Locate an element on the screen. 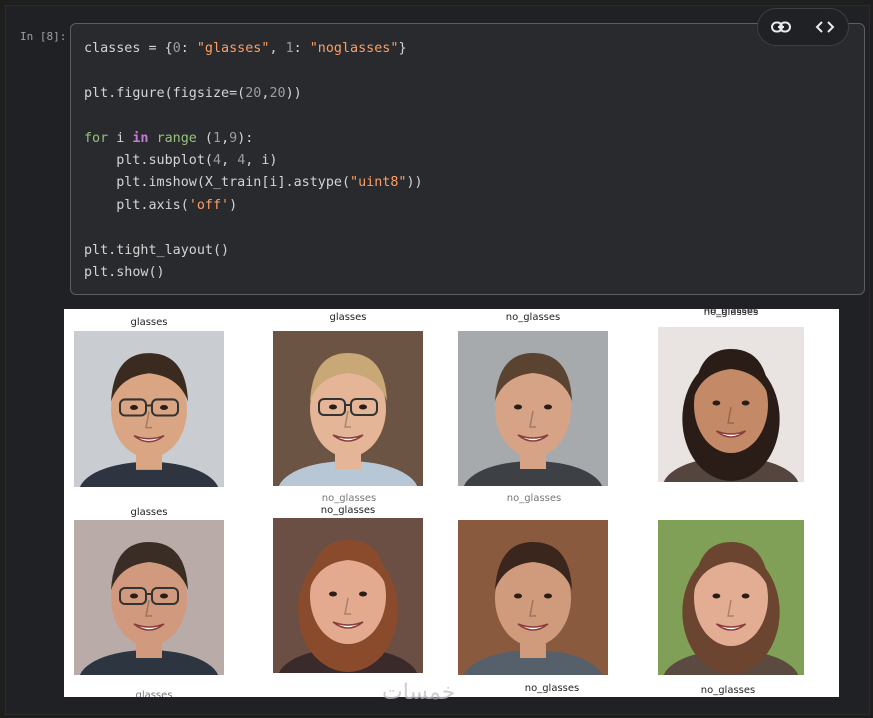 This screenshot has width=873, height=718. subplot-title-partial: glasses is located at coordinates (154, 693).